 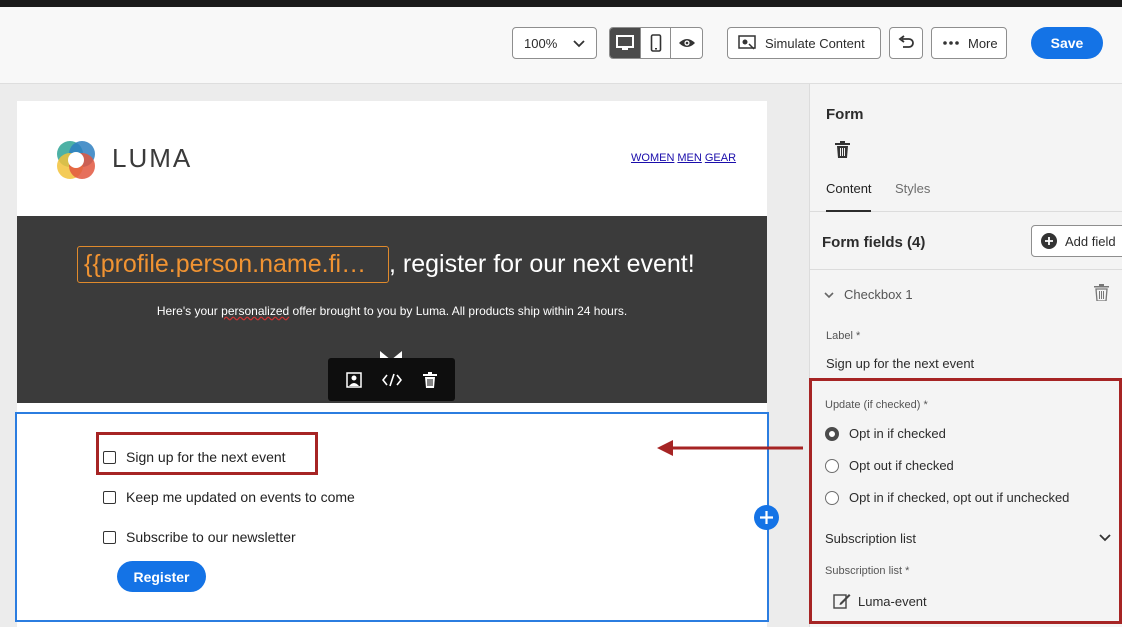 I want to click on simulate-icon, so click(x=747, y=42).